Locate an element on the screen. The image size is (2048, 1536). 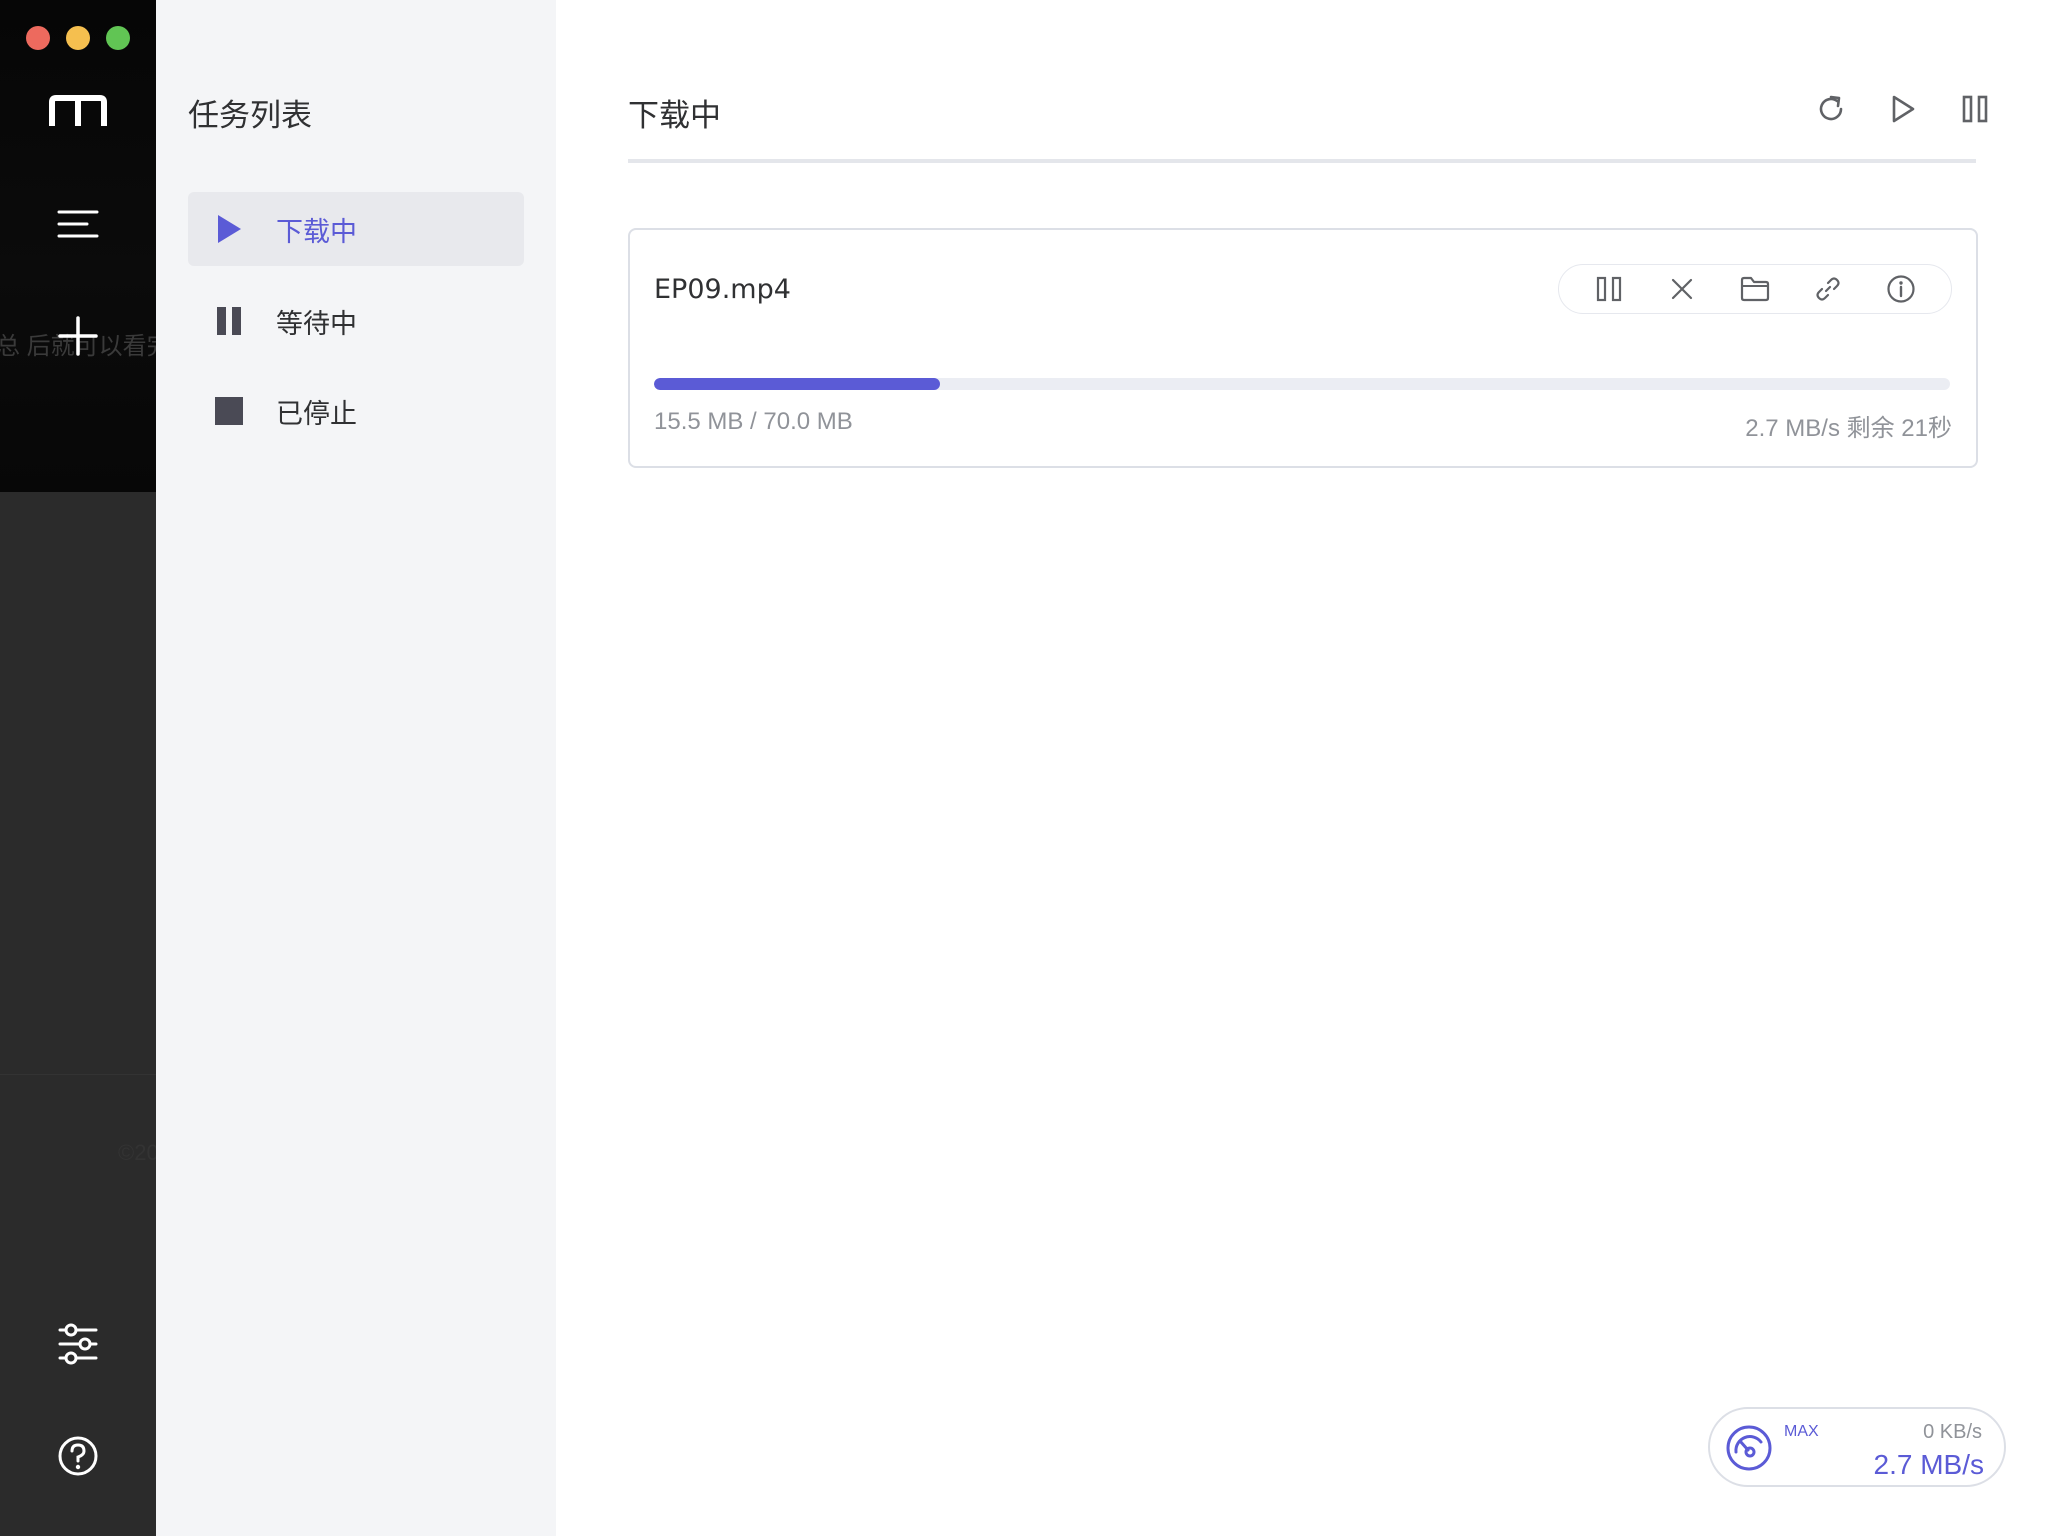
stop-icon is located at coordinates (229, 411).